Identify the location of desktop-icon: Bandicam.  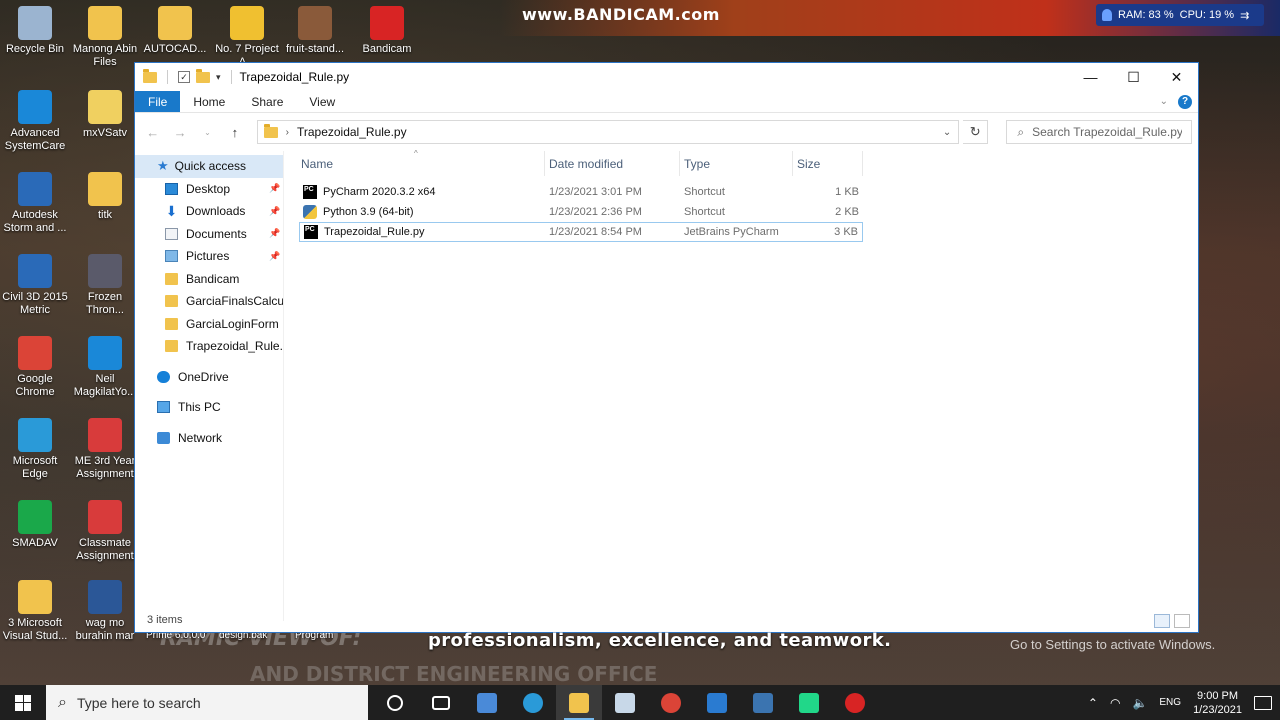
(387, 31).